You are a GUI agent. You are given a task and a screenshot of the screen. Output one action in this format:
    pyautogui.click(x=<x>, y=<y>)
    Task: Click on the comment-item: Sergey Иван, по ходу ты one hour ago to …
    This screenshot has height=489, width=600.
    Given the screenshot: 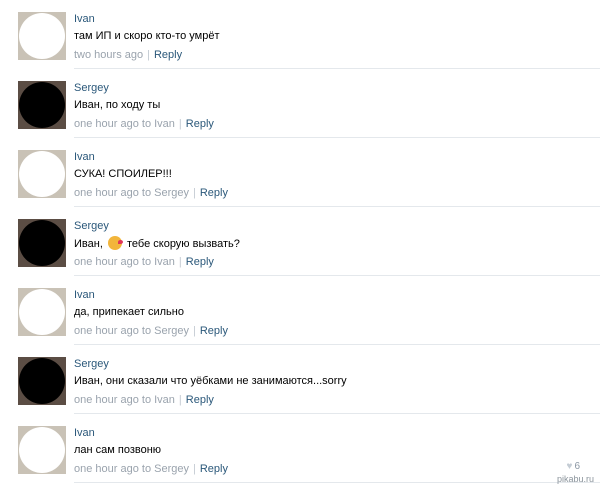 What is the action you would take?
    pyautogui.click(x=300, y=103)
    